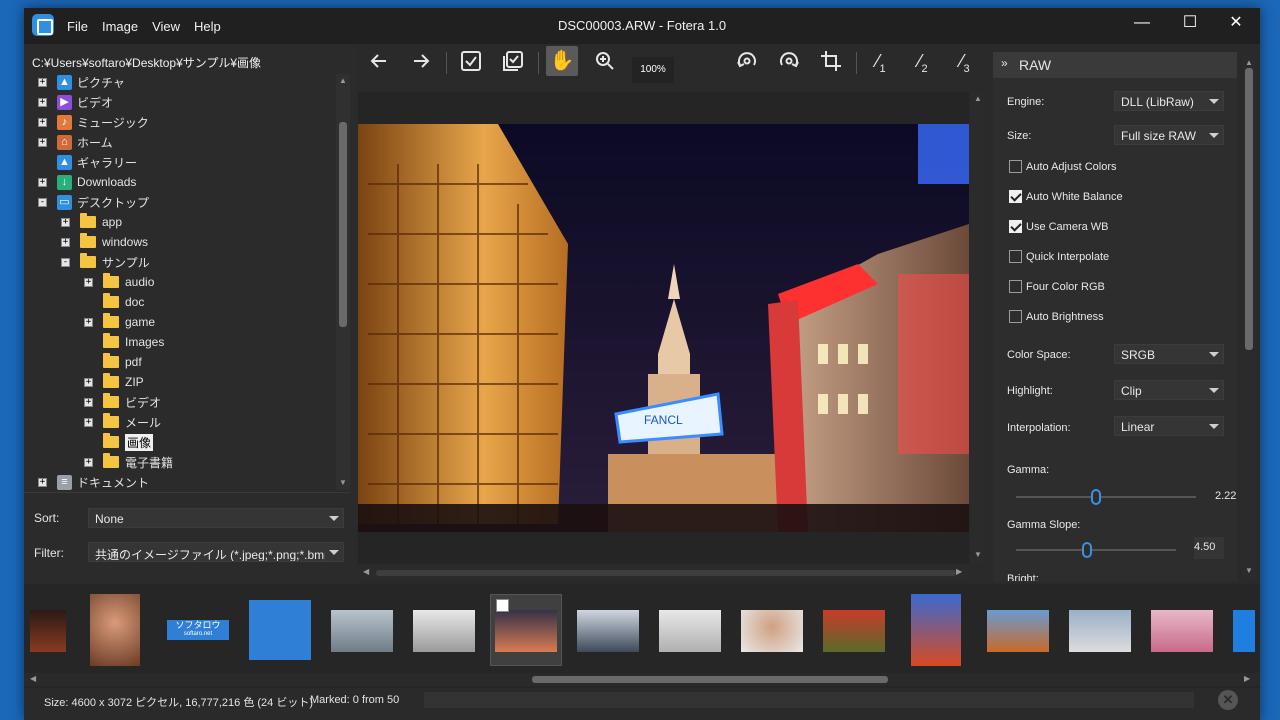 The image size is (1280, 720). What do you see at coordinates (1074, 197) in the screenshot?
I see `checkbox-label: Auto White Balance` at bounding box center [1074, 197].